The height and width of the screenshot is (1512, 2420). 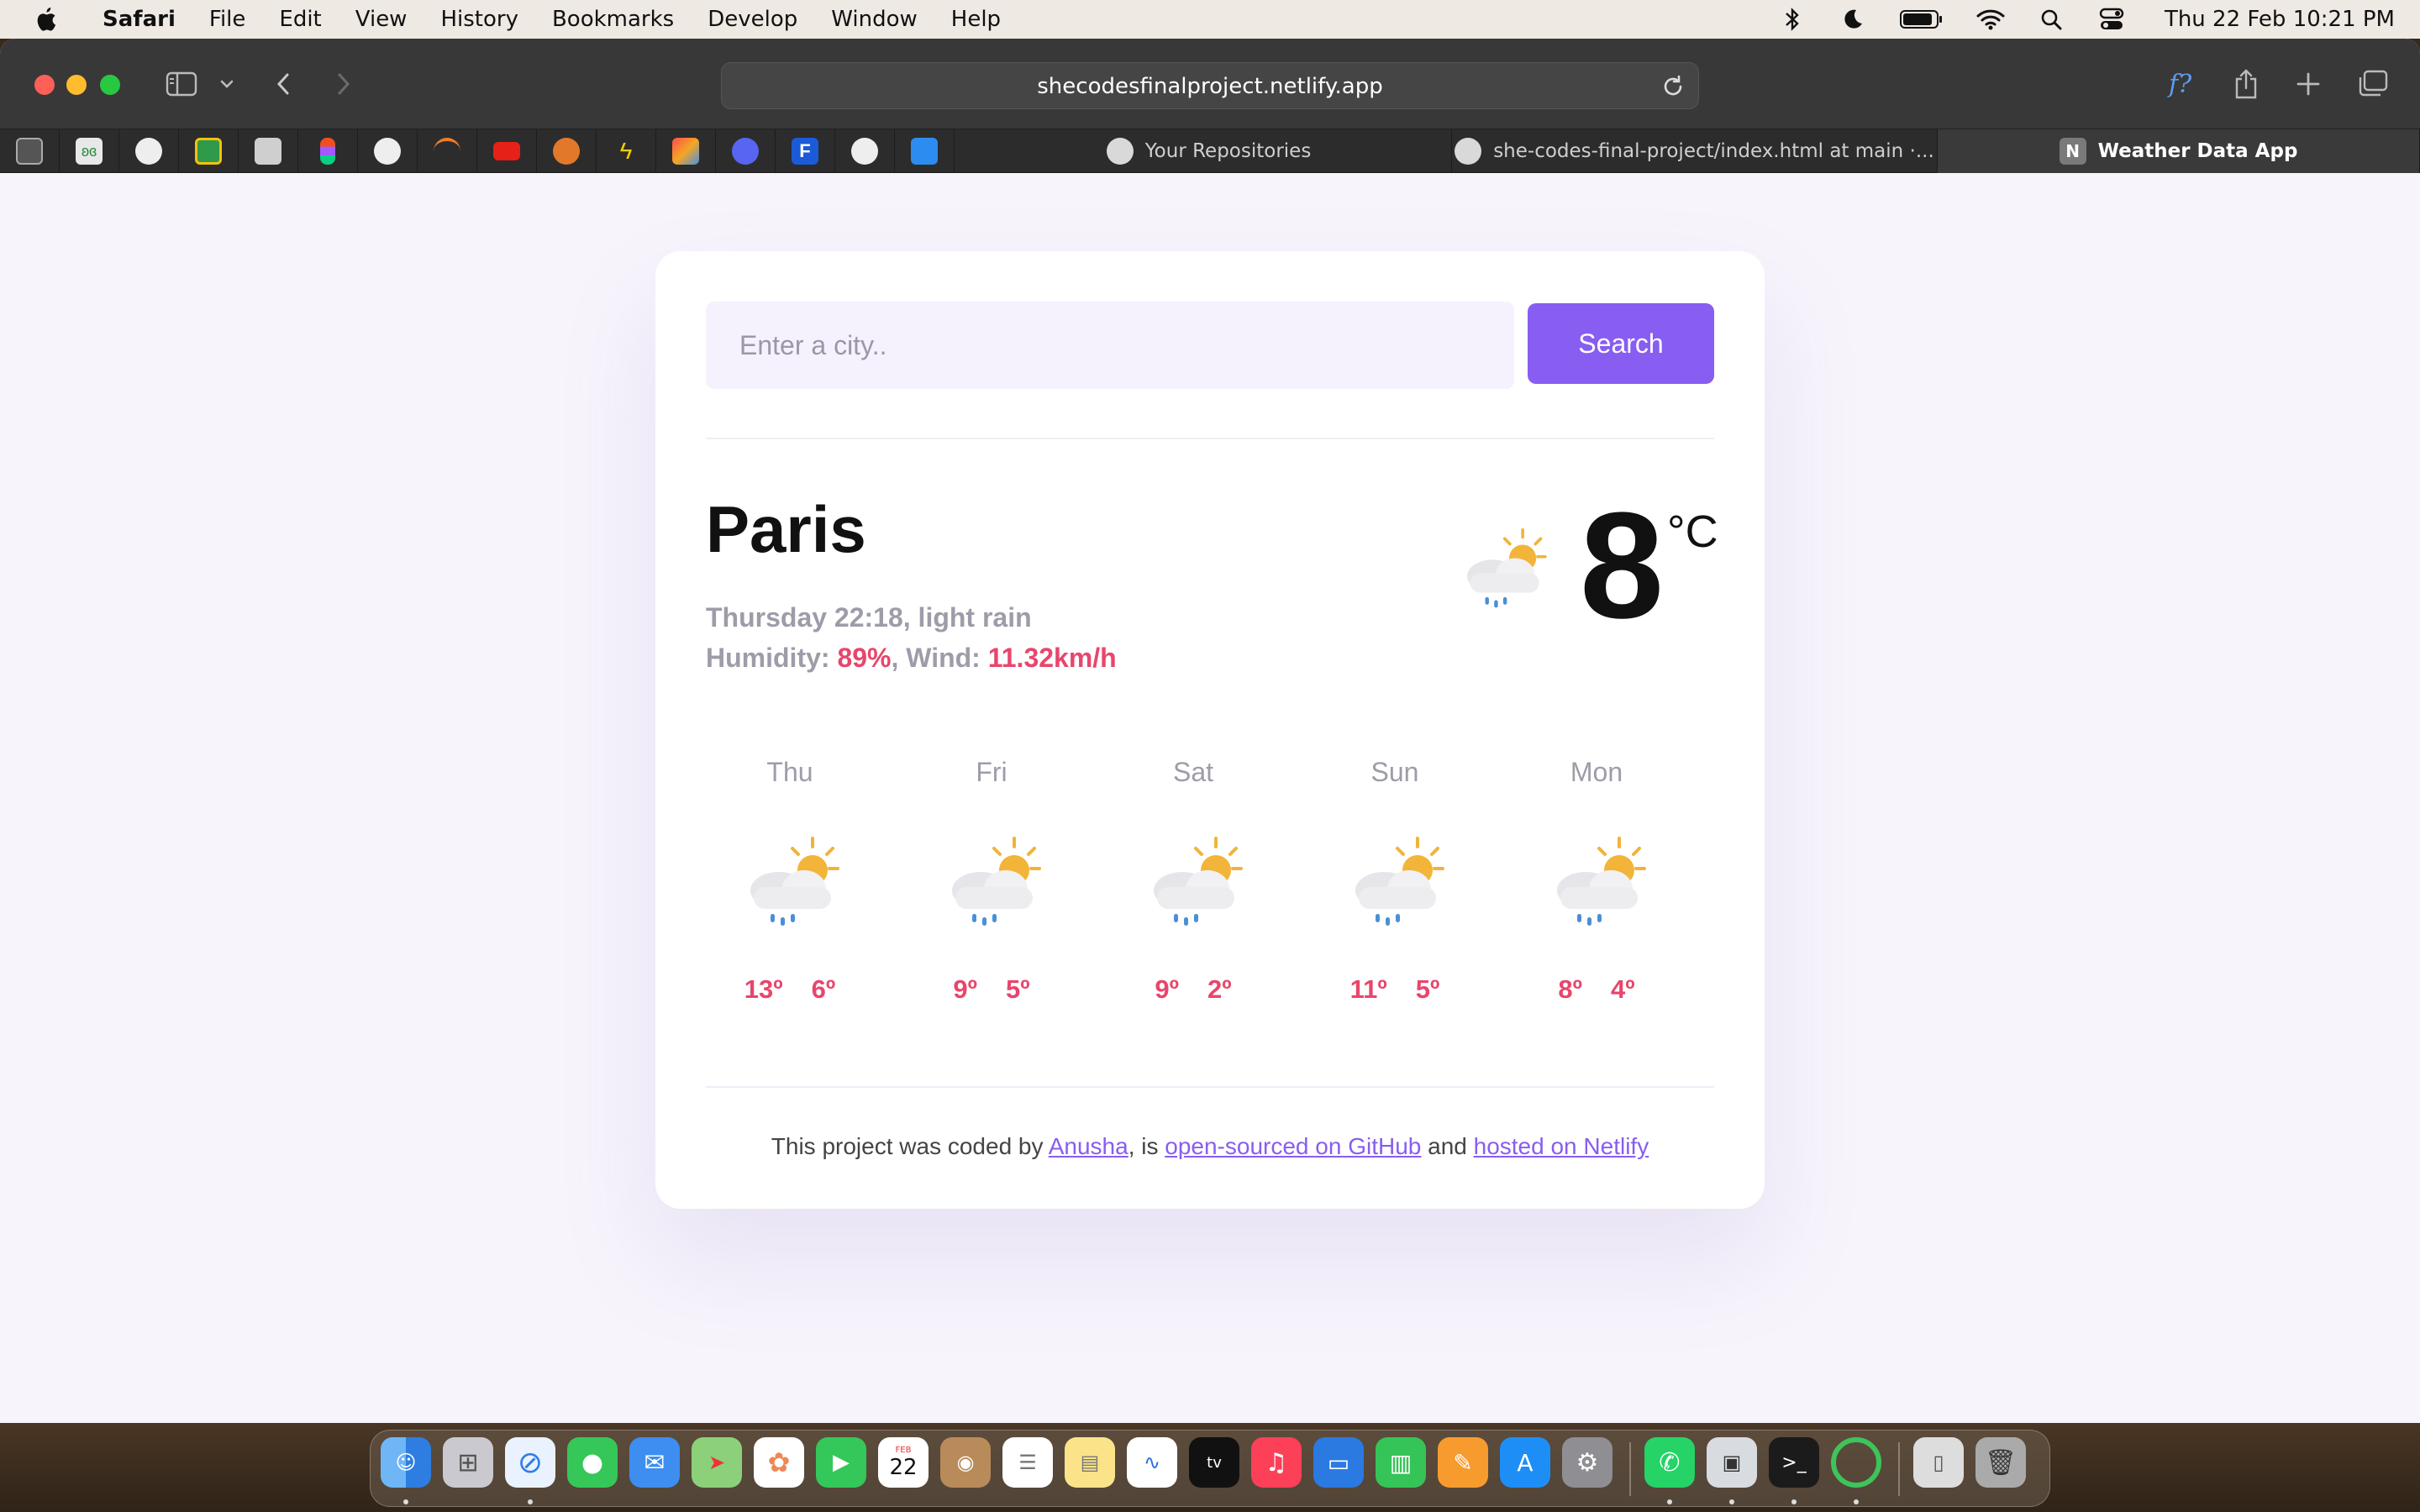 I want to click on tab-your-repositories: Your Repositories, so click(x=1209, y=151).